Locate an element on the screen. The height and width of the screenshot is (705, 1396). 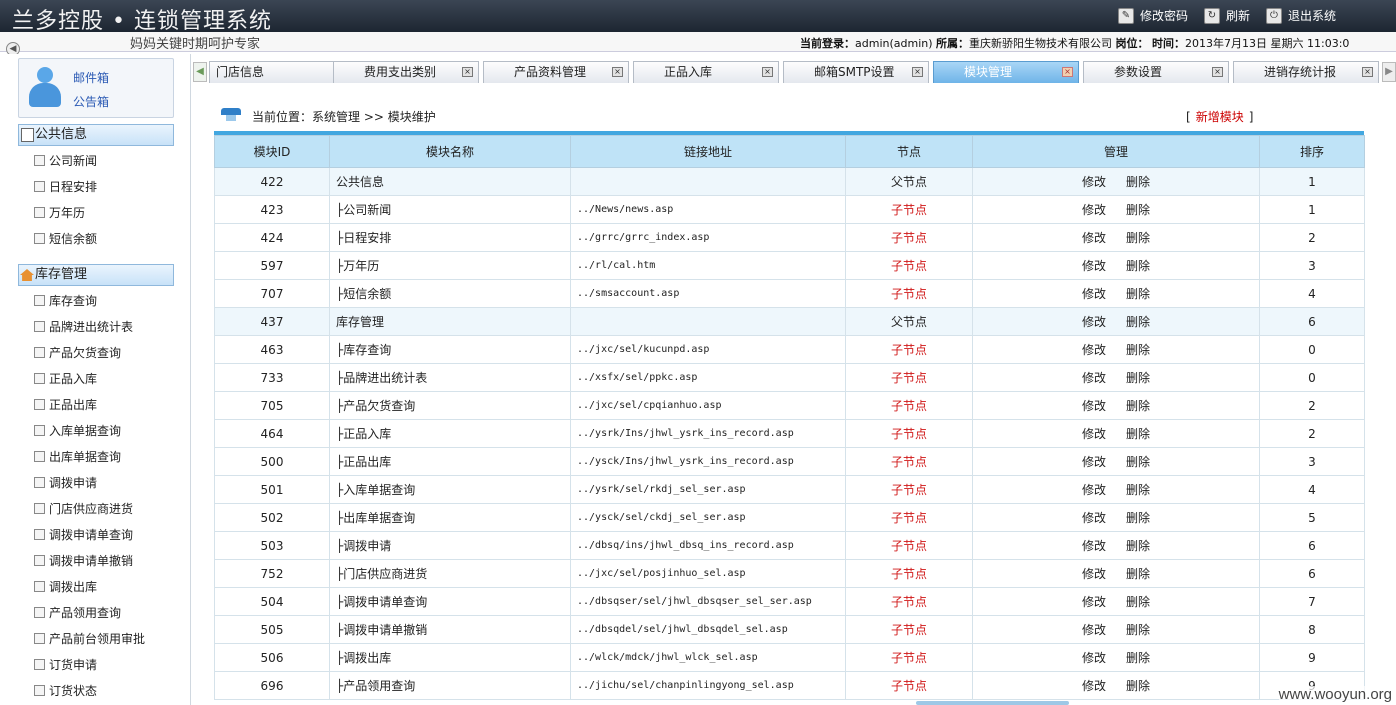
cell-id: 464 is located at coordinates (272, 433).